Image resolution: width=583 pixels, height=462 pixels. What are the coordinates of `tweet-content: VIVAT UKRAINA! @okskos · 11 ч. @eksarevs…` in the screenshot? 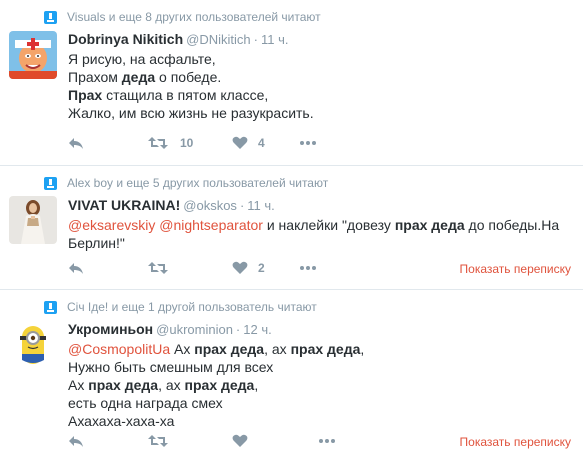 It's located at (321, 224).